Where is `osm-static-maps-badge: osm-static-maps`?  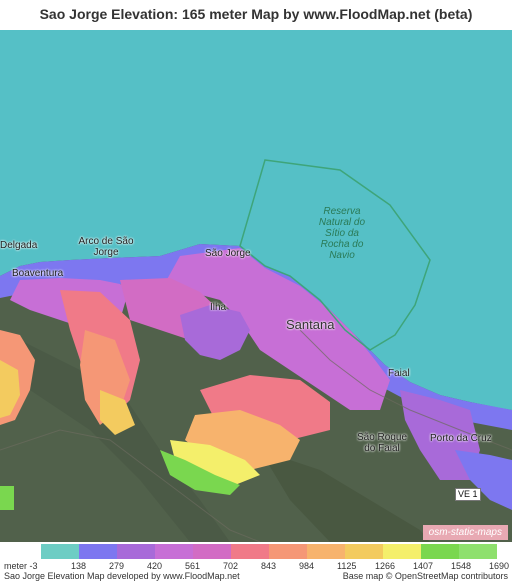
osm-static-maps-badge: osm-static-maps is located at coordinates (465, 532).